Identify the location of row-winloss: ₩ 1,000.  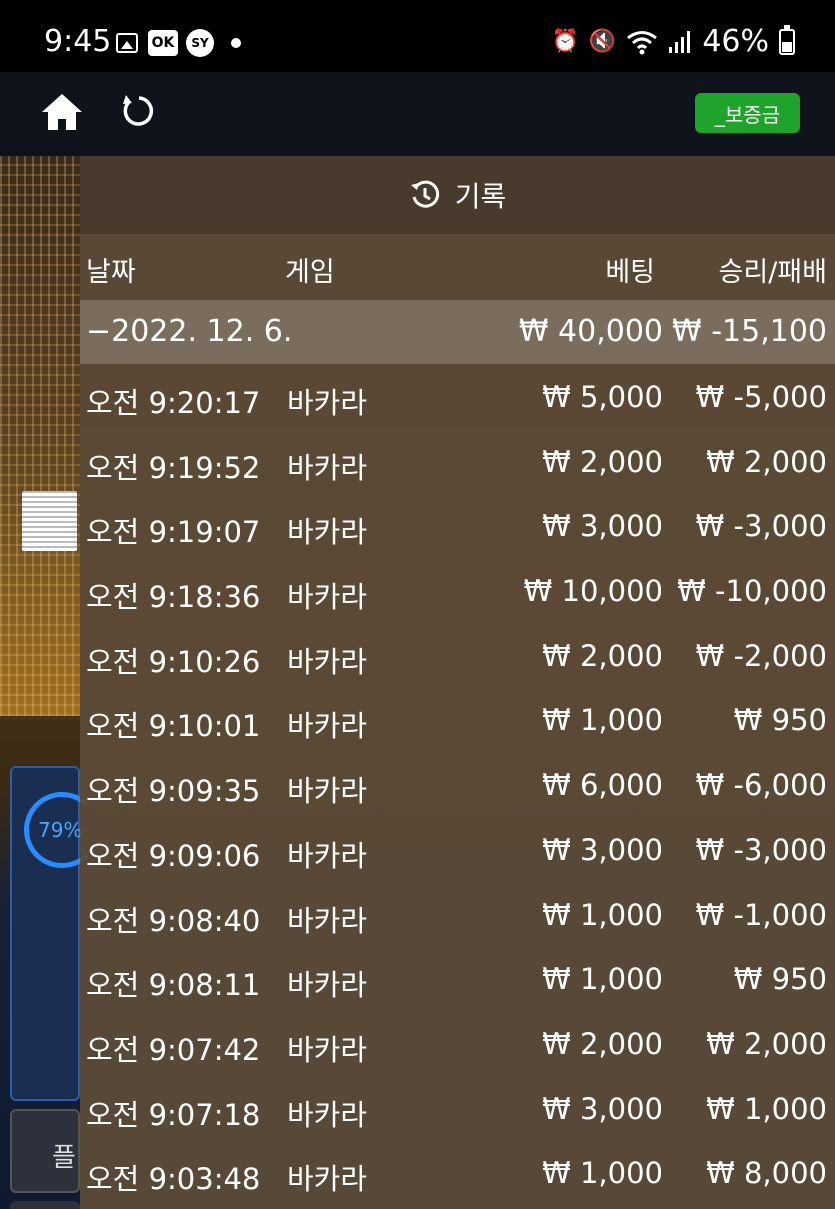
(766, 1108).